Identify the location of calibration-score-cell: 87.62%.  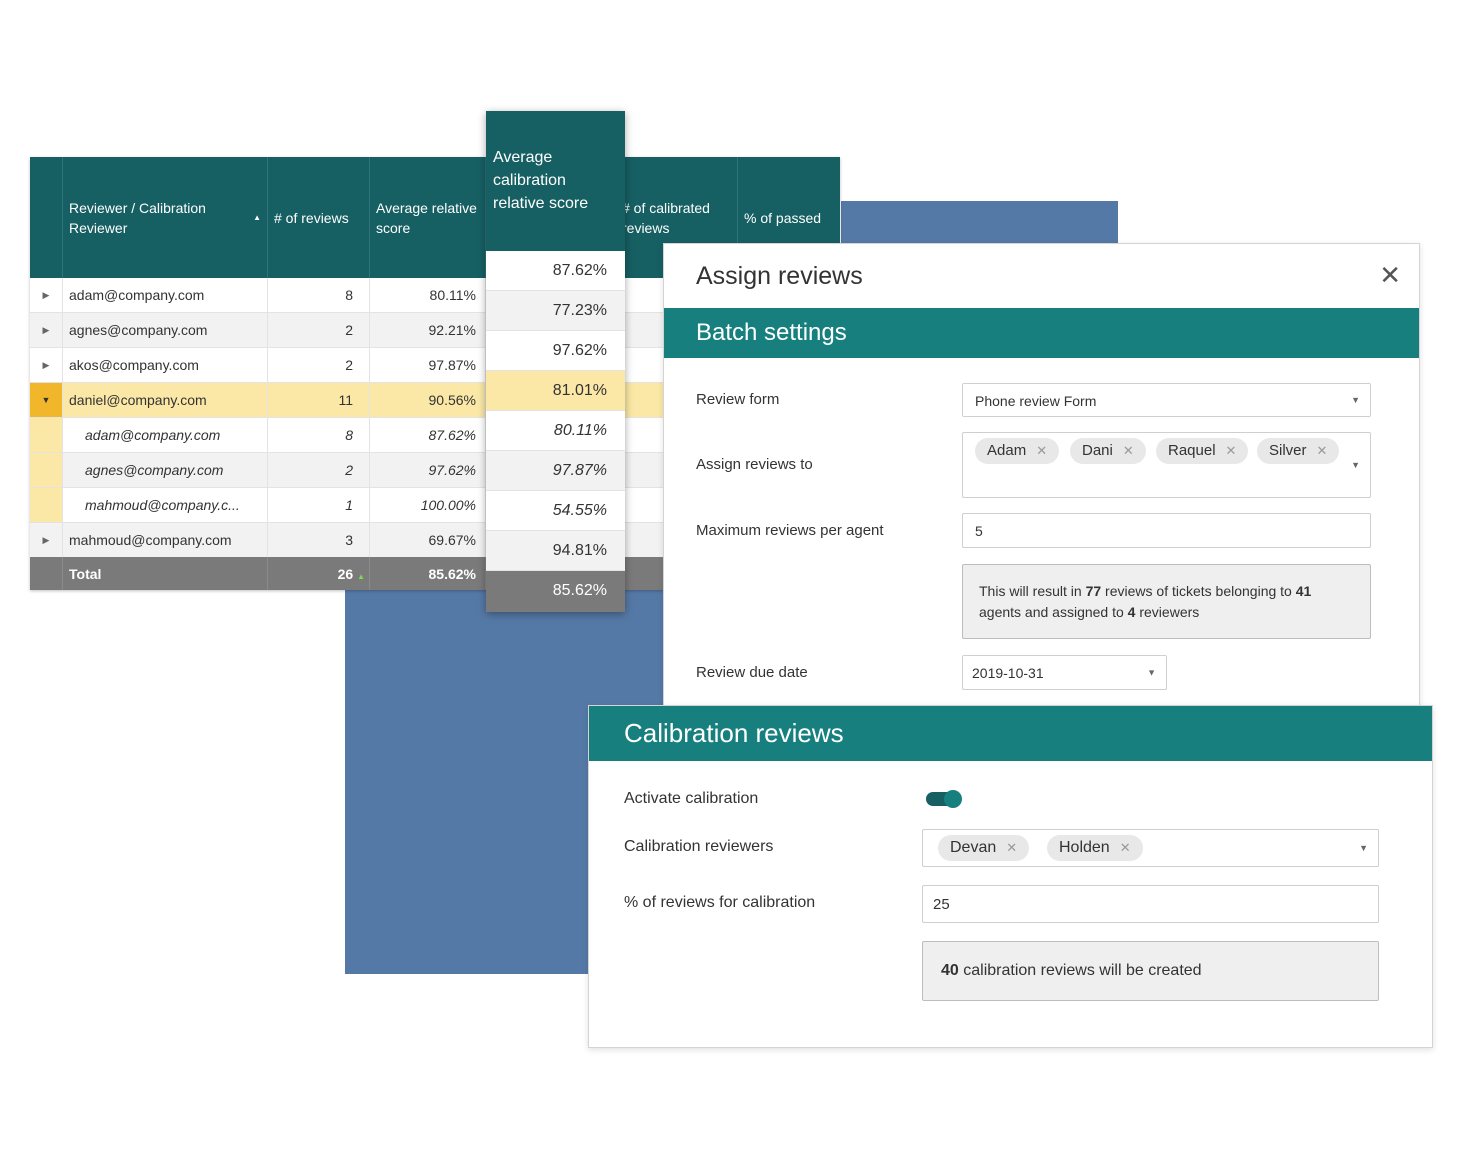
(555, 271).